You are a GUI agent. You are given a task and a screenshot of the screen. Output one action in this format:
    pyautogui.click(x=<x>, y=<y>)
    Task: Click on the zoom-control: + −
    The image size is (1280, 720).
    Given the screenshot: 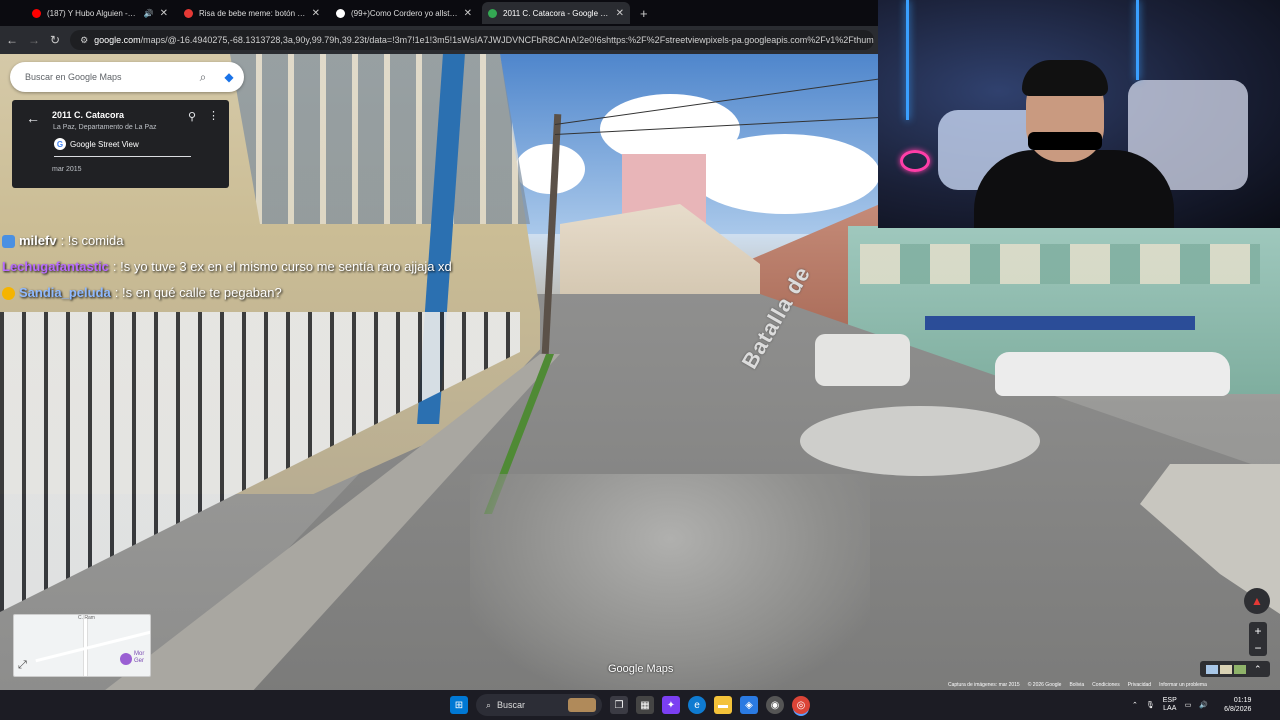 What is the action you would take?
    pyautogui.click(x=1258, y=639)
    